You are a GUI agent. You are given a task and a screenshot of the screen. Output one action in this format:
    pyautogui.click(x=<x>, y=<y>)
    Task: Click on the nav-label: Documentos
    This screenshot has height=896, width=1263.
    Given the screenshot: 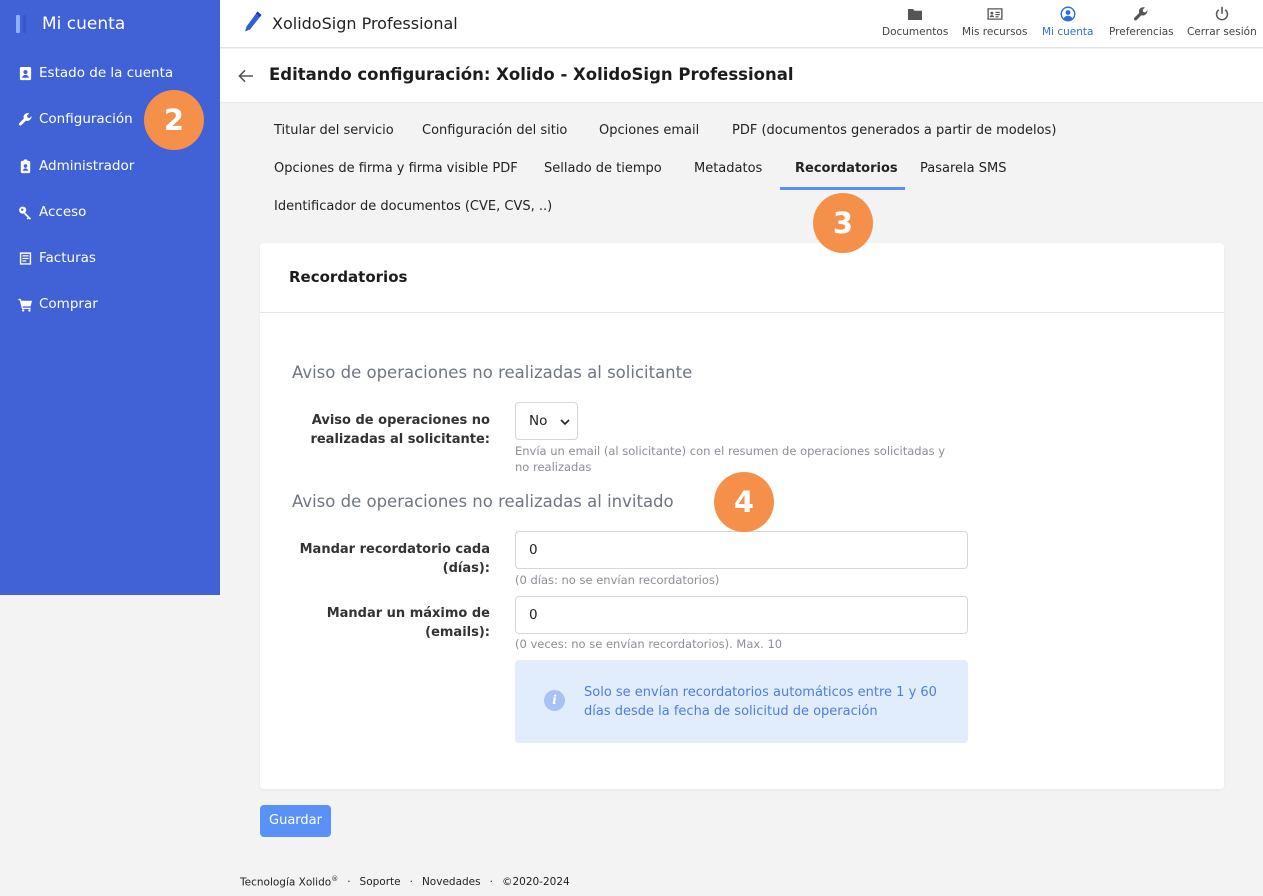 What is the action you would take?
    pyautogui.click(x=915, y=32)
    